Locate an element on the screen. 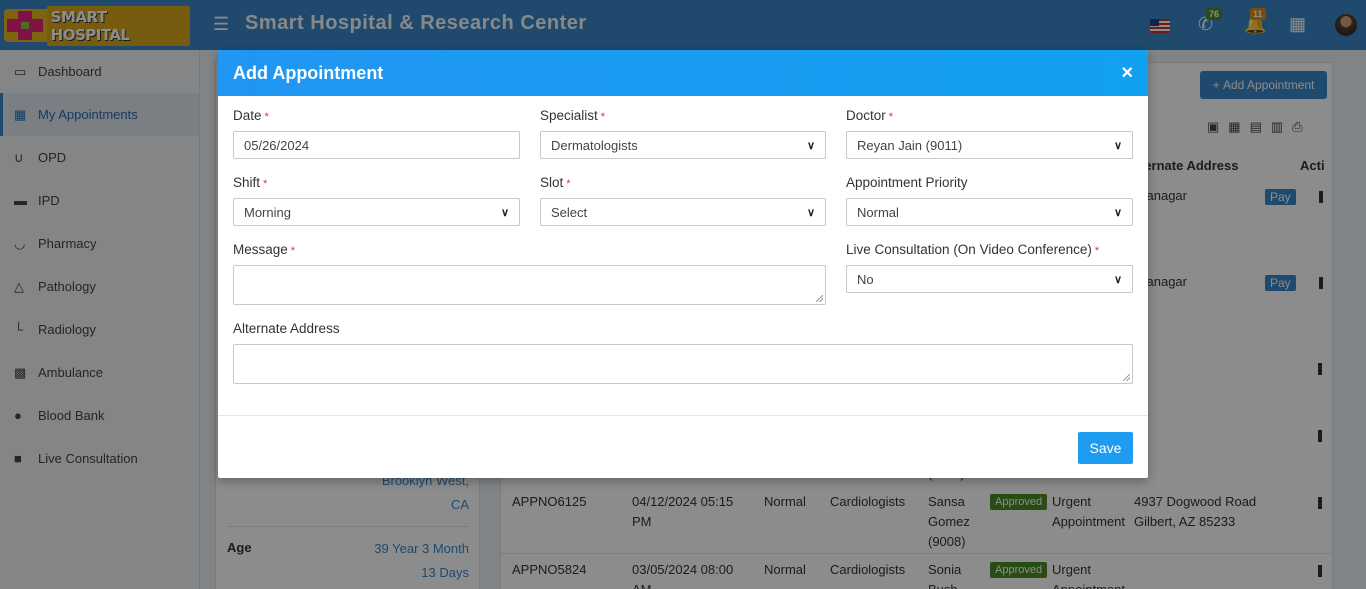 The height and width of the screenshot is (589, 1366). shift-group: Shift * Morning ∨ is located at coordinates (376, 200).